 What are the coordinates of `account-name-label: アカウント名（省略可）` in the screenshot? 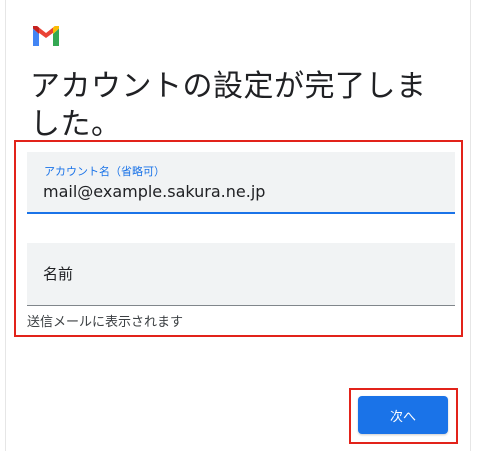 It's located at (104, 171).